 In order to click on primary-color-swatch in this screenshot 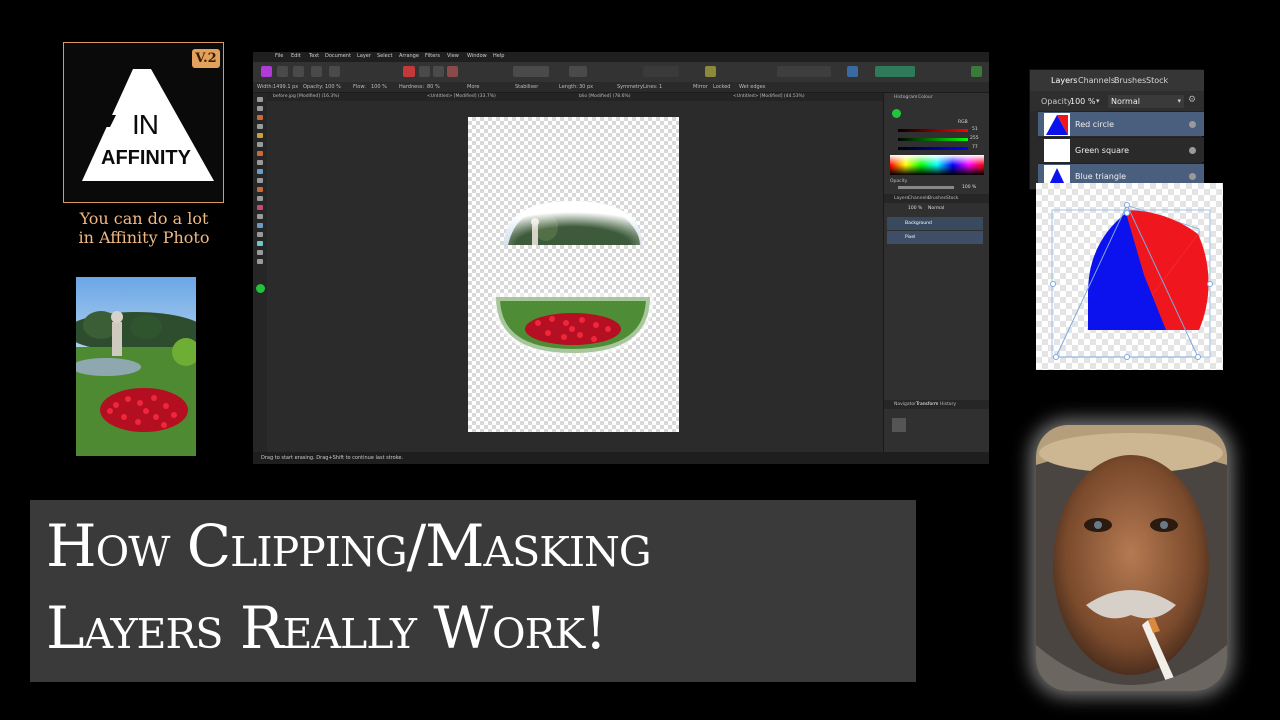, I will do `click(260, 288)`.